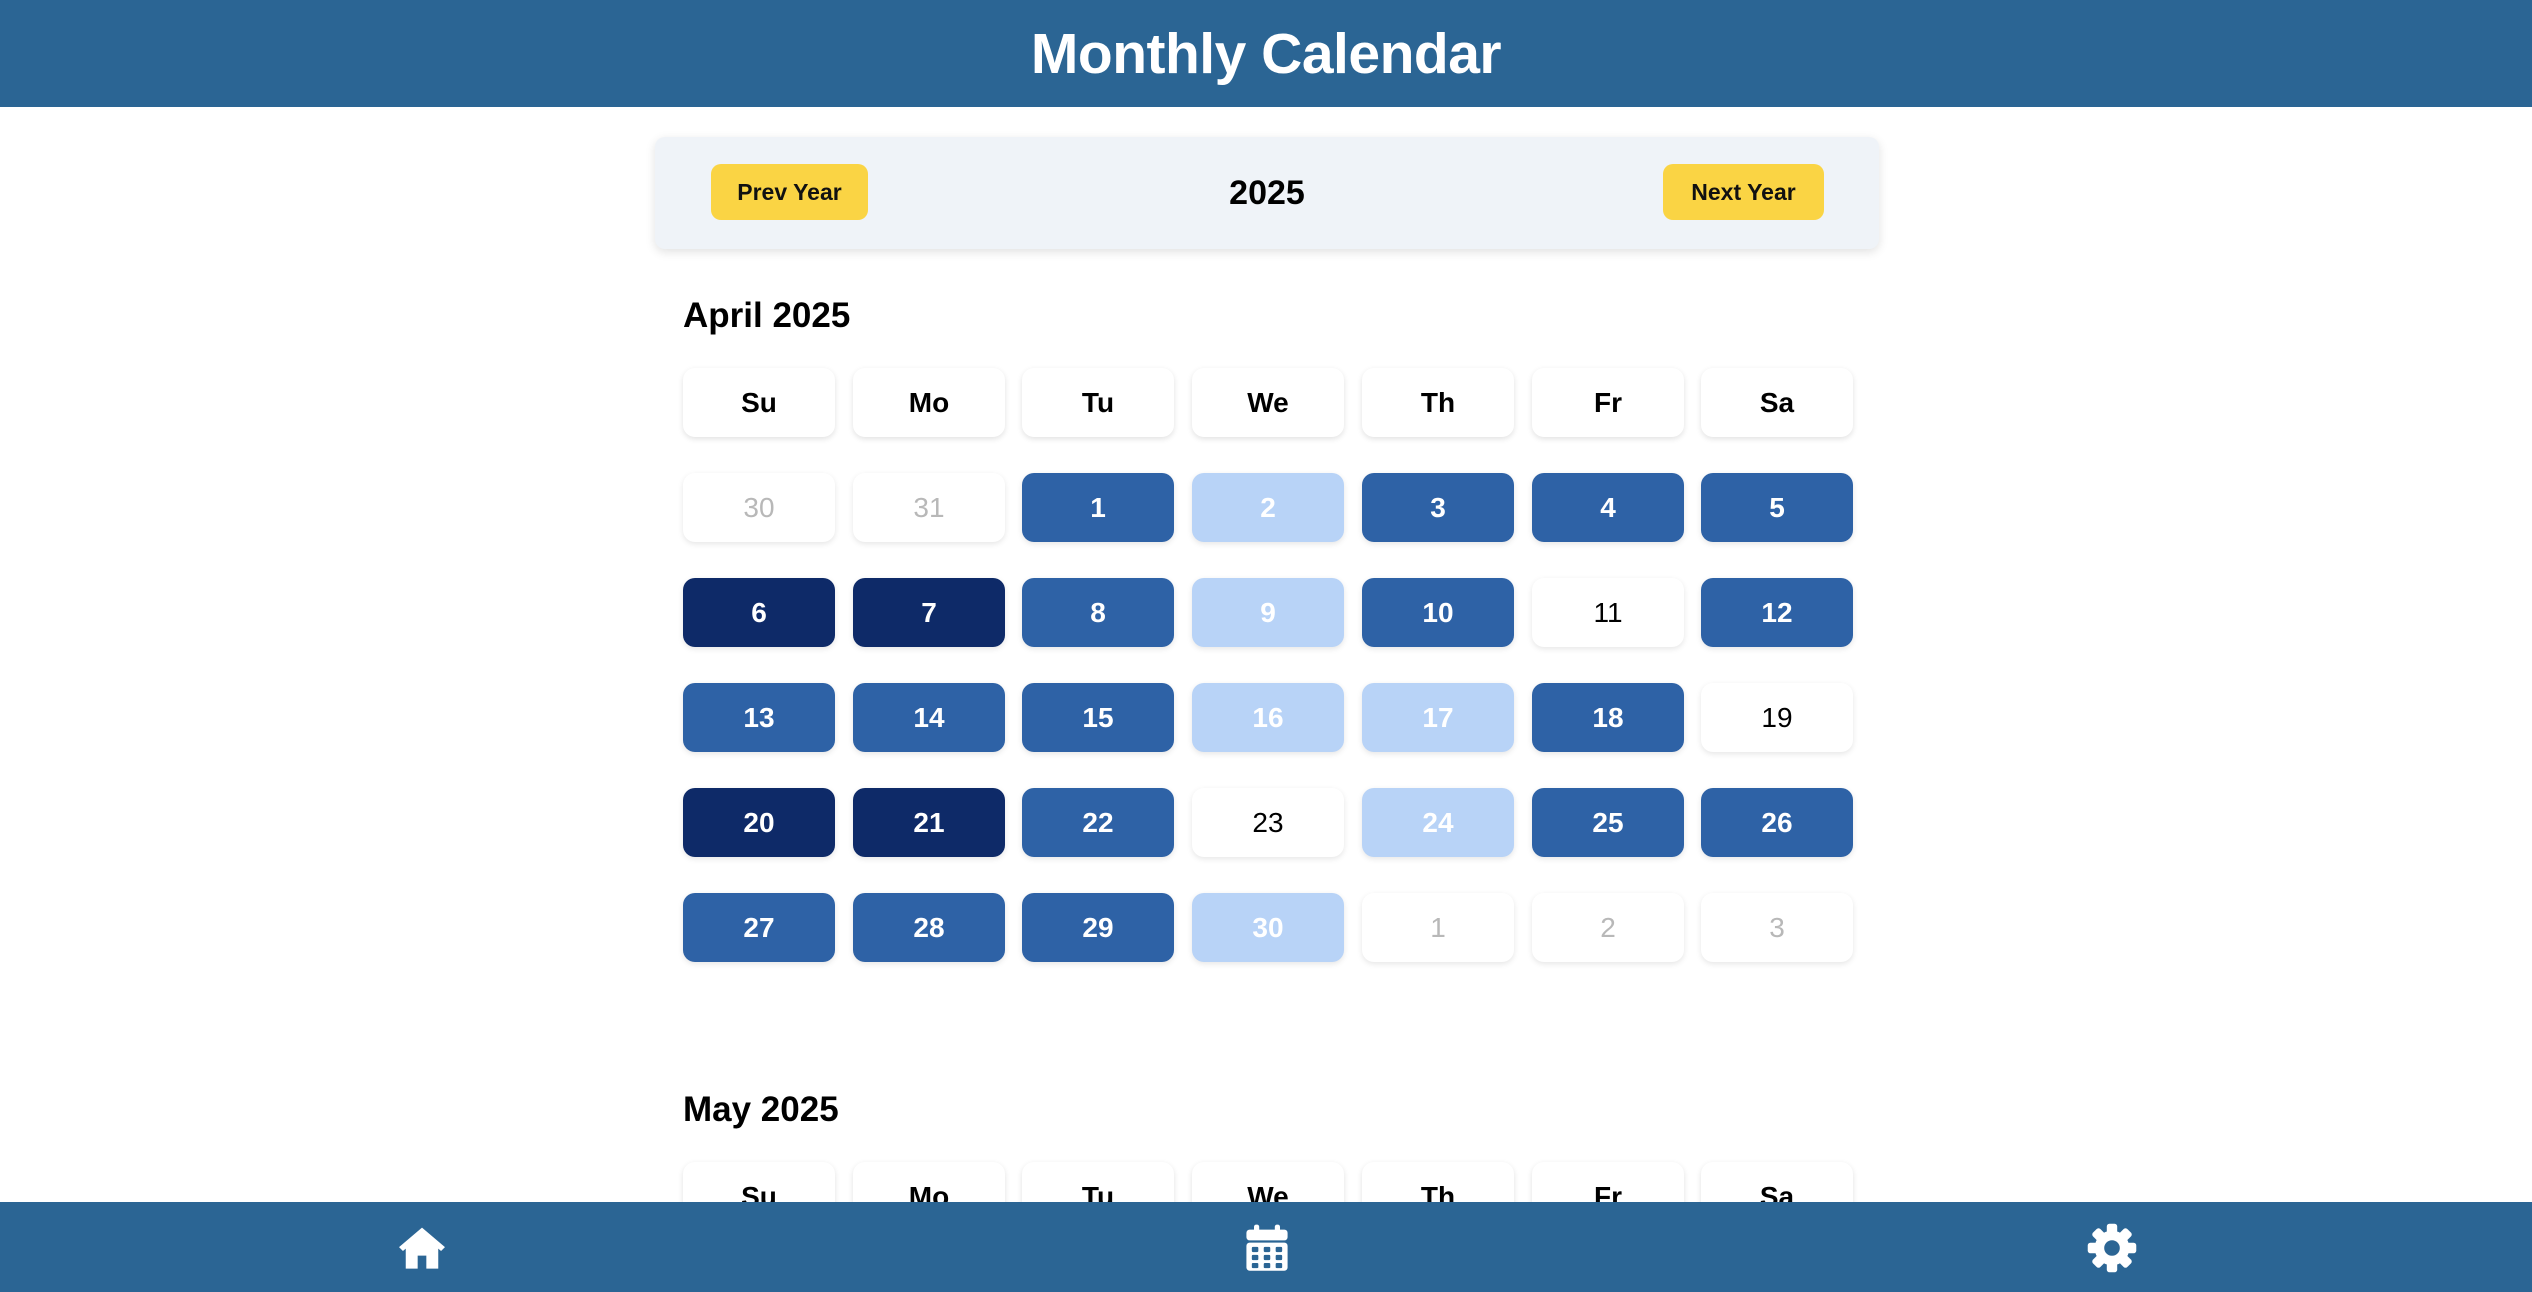 This screenshot has width=2532, height=1292. I want to click on calendar-day-outside: 3, so click(1777, 927).